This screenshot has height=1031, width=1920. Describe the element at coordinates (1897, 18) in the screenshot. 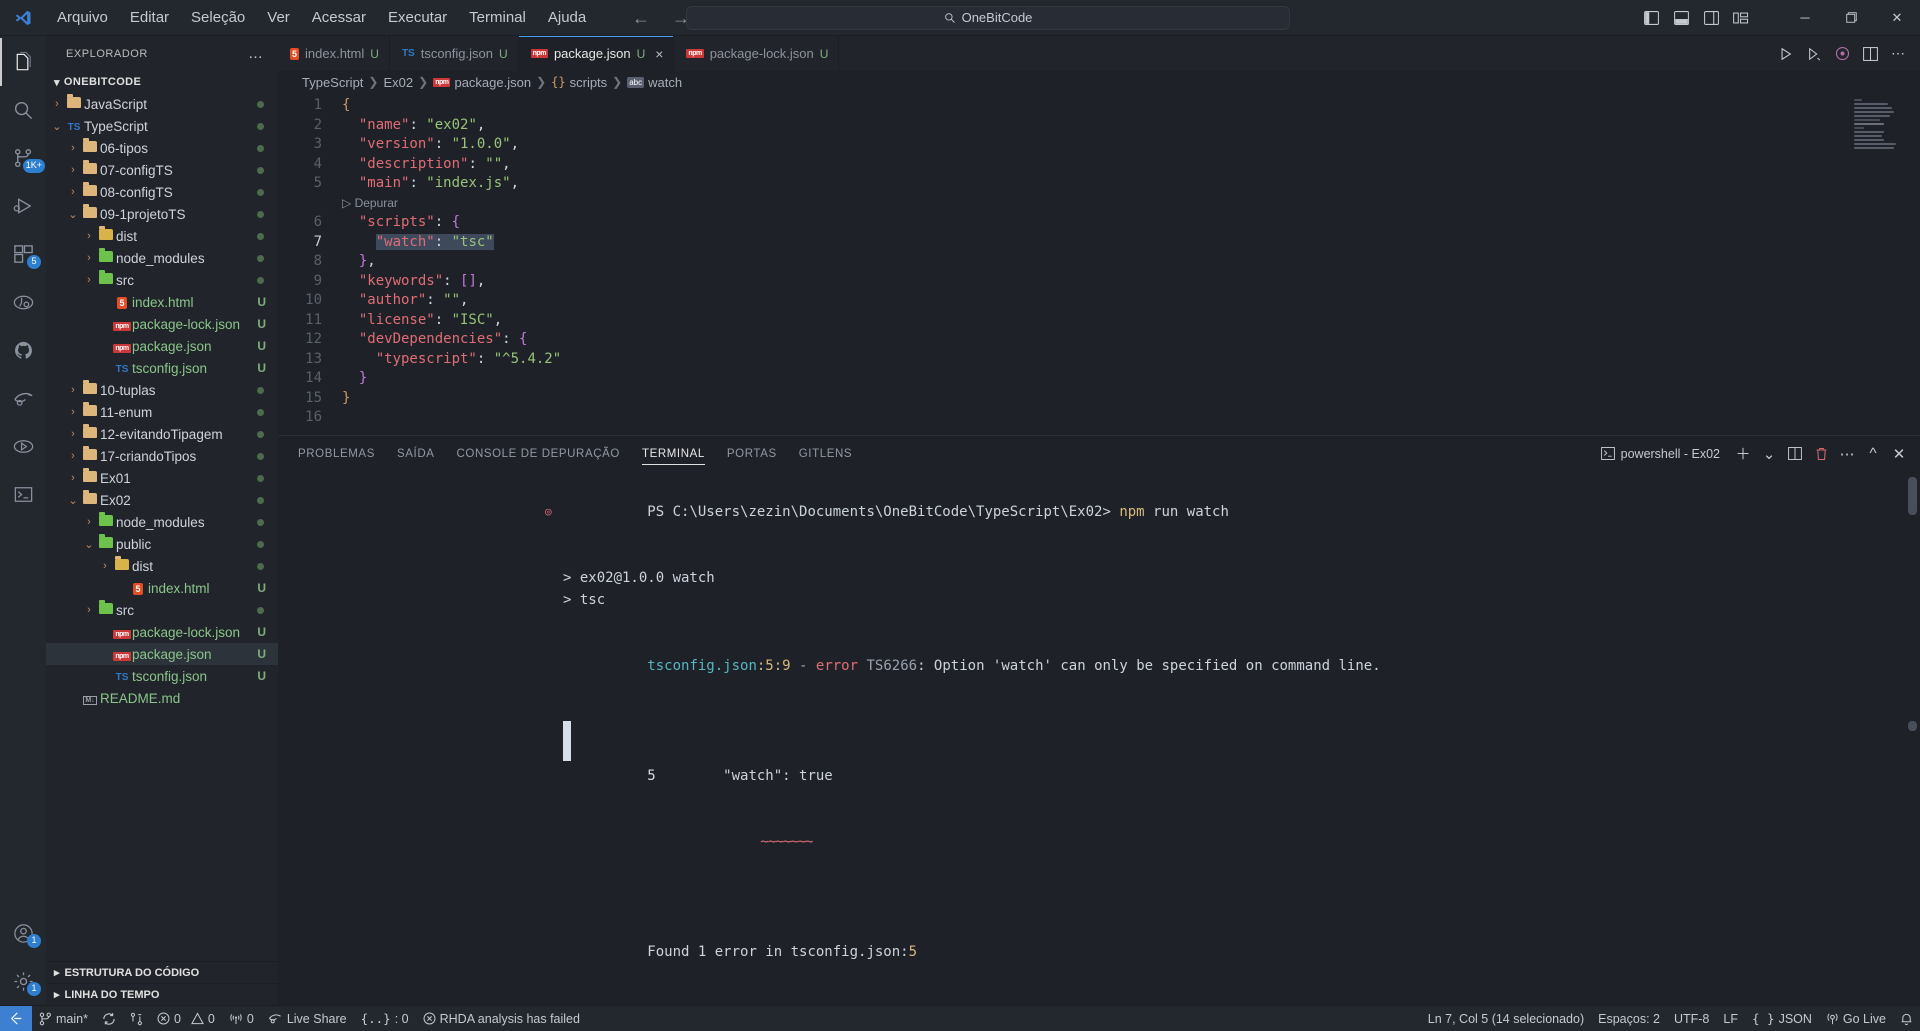

I see `close-icon: ✕` at that location.